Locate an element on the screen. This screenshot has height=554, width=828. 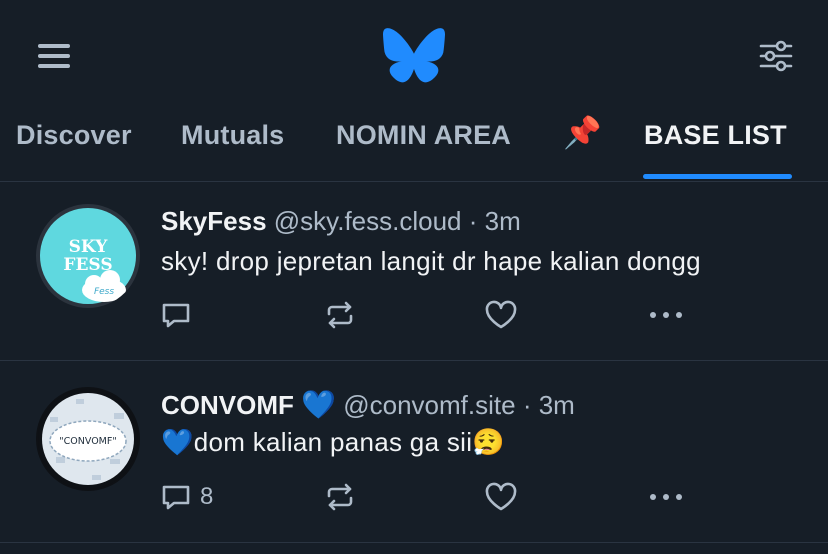
author-handle: @sky.fess.cloud is located at coordinates (368, 221).